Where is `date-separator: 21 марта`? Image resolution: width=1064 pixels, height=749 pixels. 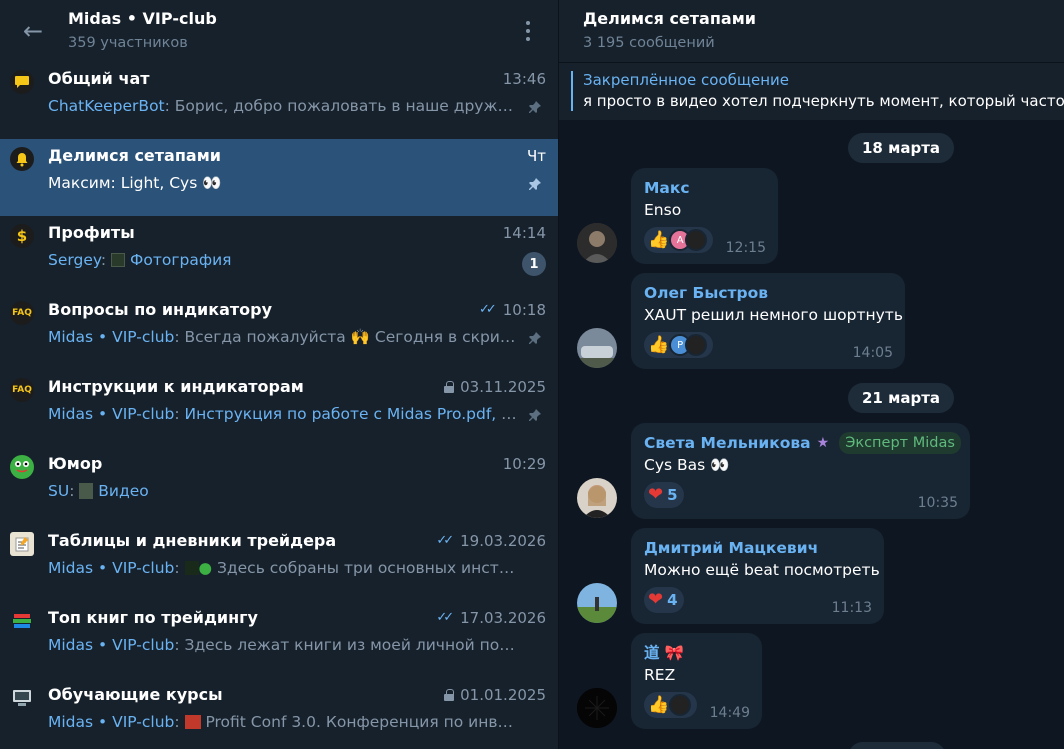
date-separator: 21 марта is located at coordinates (901, 398).